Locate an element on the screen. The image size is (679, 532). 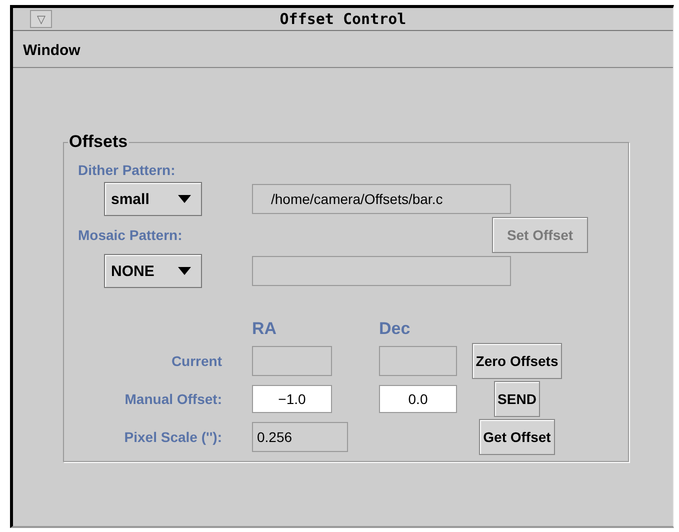
window-menu-button: ▽ is located at coordinates (41, 19).